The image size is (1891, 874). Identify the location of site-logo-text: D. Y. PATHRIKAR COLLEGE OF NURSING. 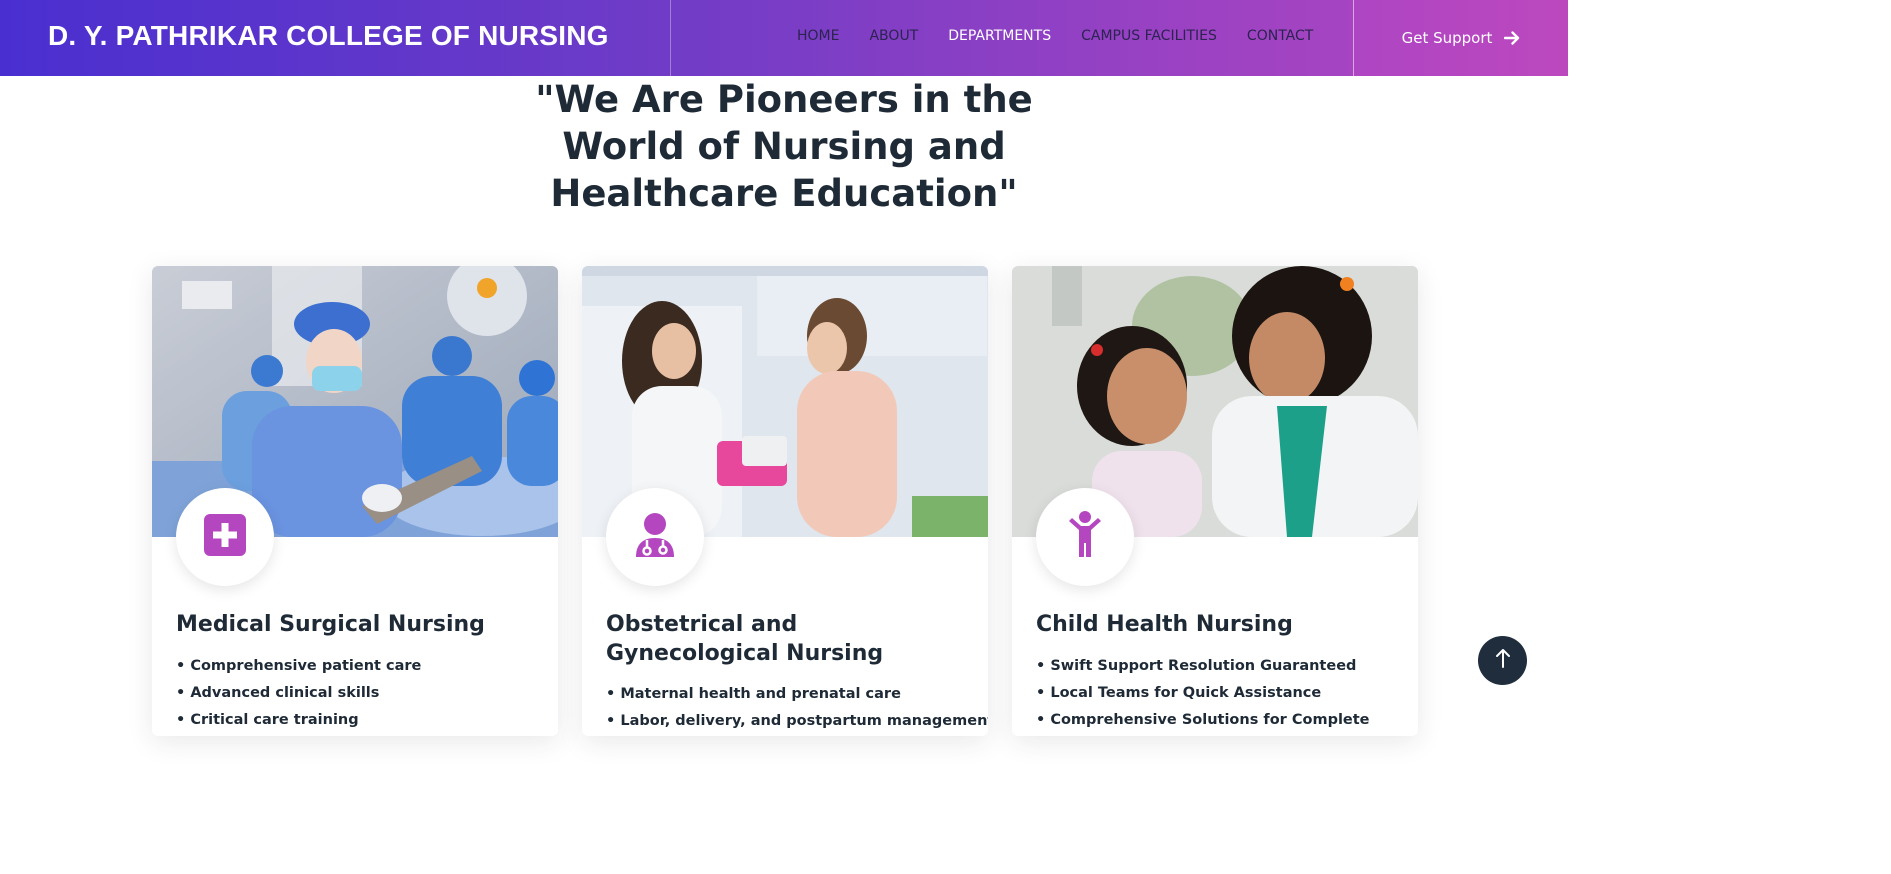
(328, 36).